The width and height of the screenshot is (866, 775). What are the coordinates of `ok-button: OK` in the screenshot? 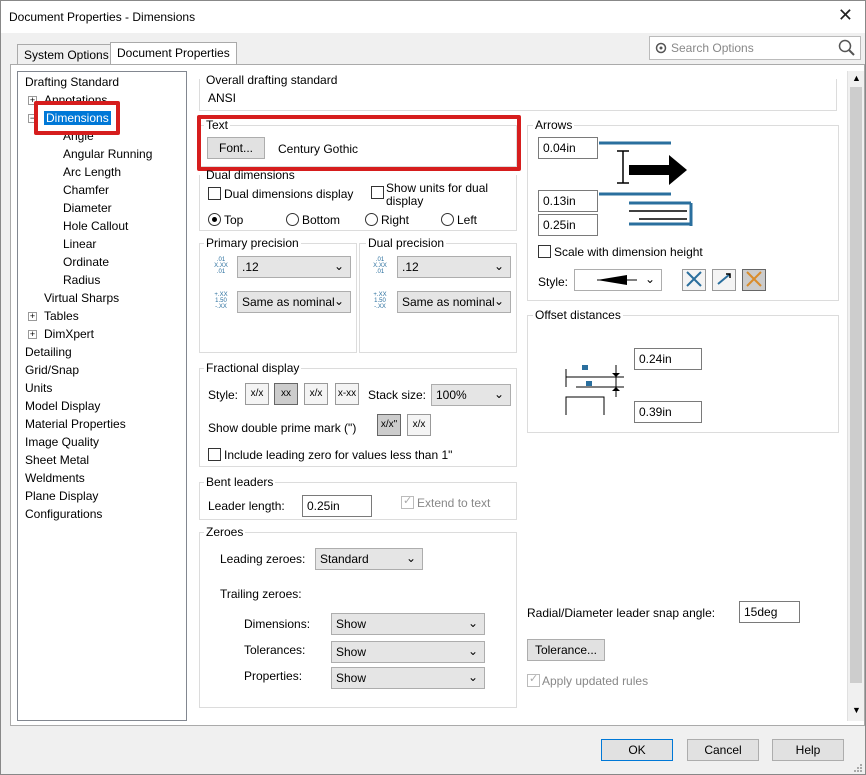 It's located at (637, 750).